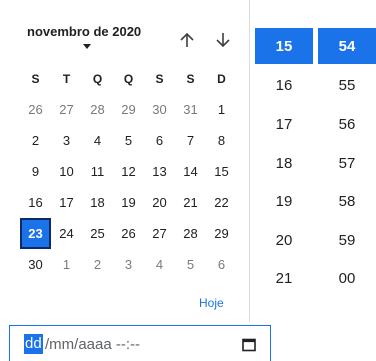  I want to click on calendar-day: 14, so click(190, 171).